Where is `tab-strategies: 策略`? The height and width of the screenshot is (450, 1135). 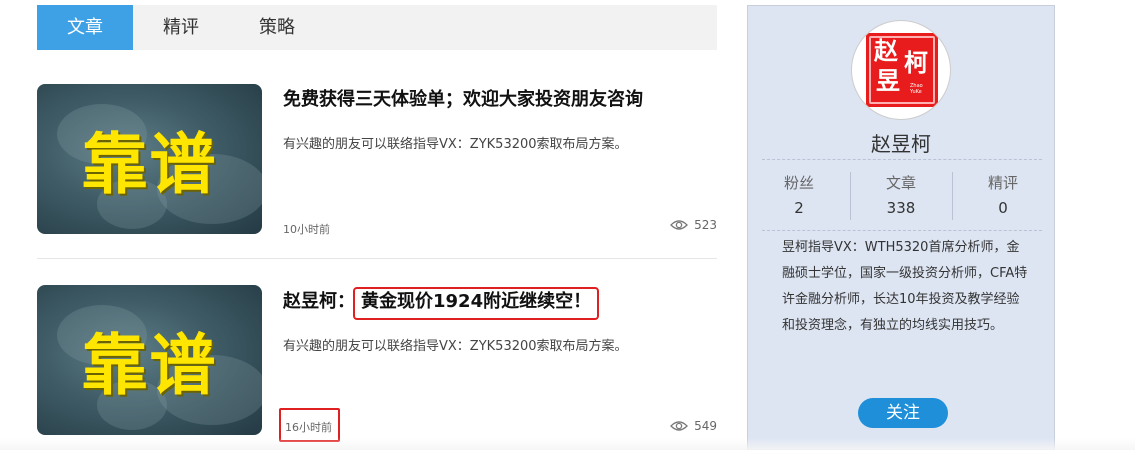 tab-strategies: 策略 is located at coordinates (277, 27).